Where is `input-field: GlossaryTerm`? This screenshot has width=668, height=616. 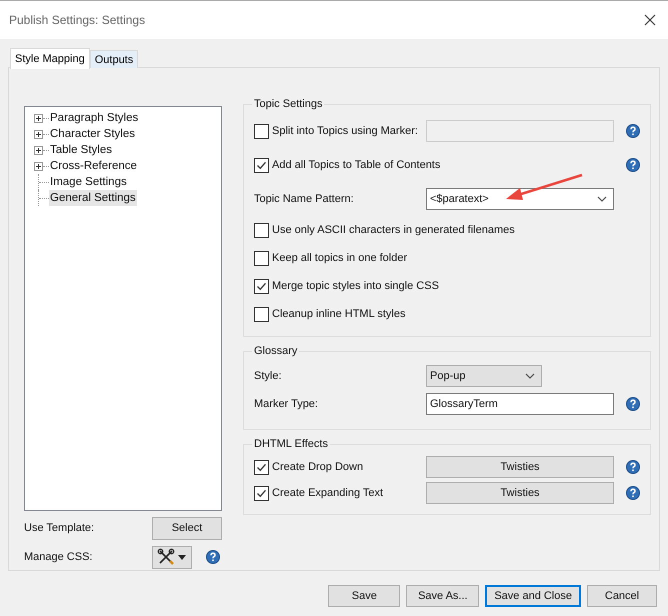 input-field: GlossaryTerm is located at coordinates (520, 404).